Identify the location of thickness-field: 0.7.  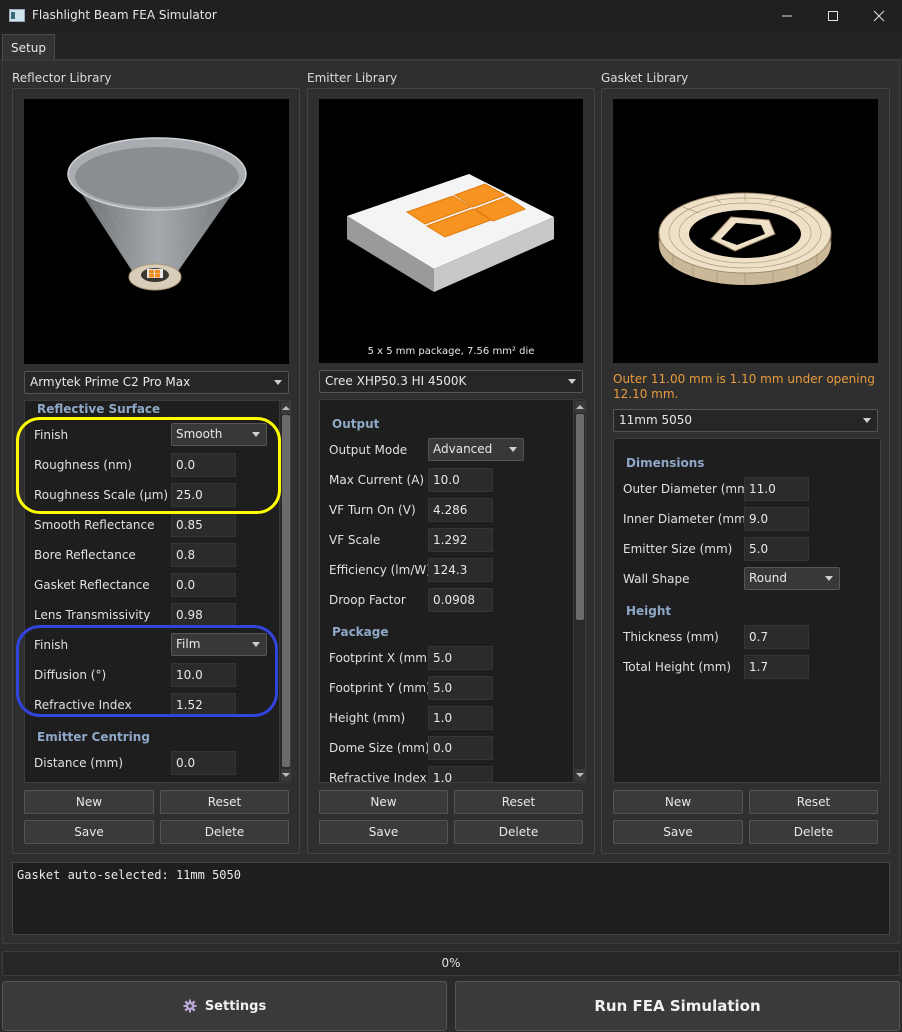
(776, 637).